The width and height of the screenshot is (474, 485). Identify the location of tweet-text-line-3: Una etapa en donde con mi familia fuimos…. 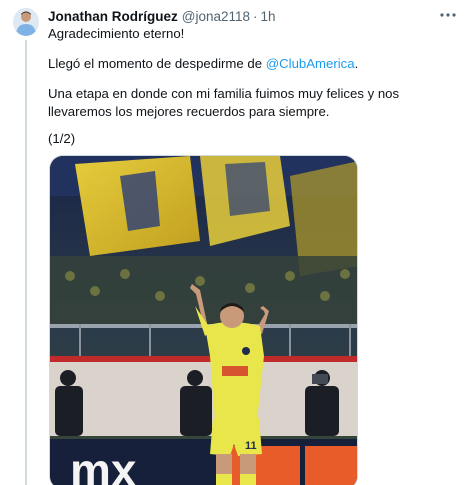
(224, 102).